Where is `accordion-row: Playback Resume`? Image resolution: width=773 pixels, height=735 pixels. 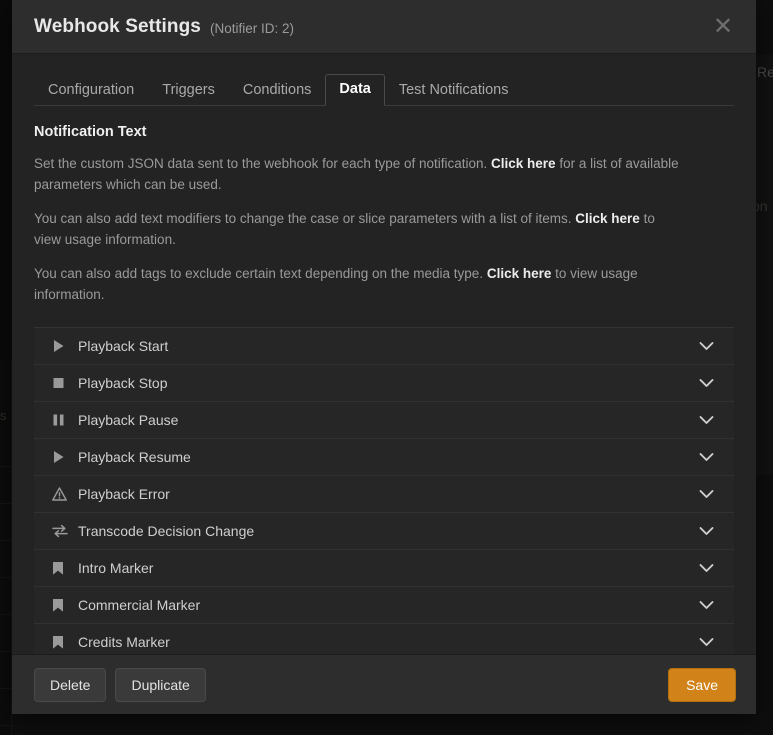
accordion-row: Playback Resume is located at coordinates (384, 458).